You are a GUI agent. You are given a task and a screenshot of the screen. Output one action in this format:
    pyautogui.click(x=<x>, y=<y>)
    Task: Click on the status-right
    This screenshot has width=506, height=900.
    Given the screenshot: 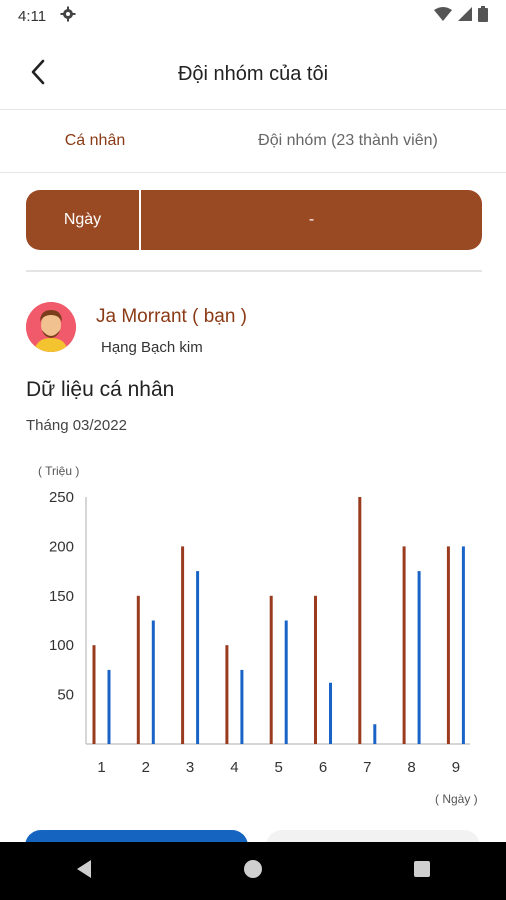 What is the action you would take?
    pyautogui.click(x=461, y=16)
    